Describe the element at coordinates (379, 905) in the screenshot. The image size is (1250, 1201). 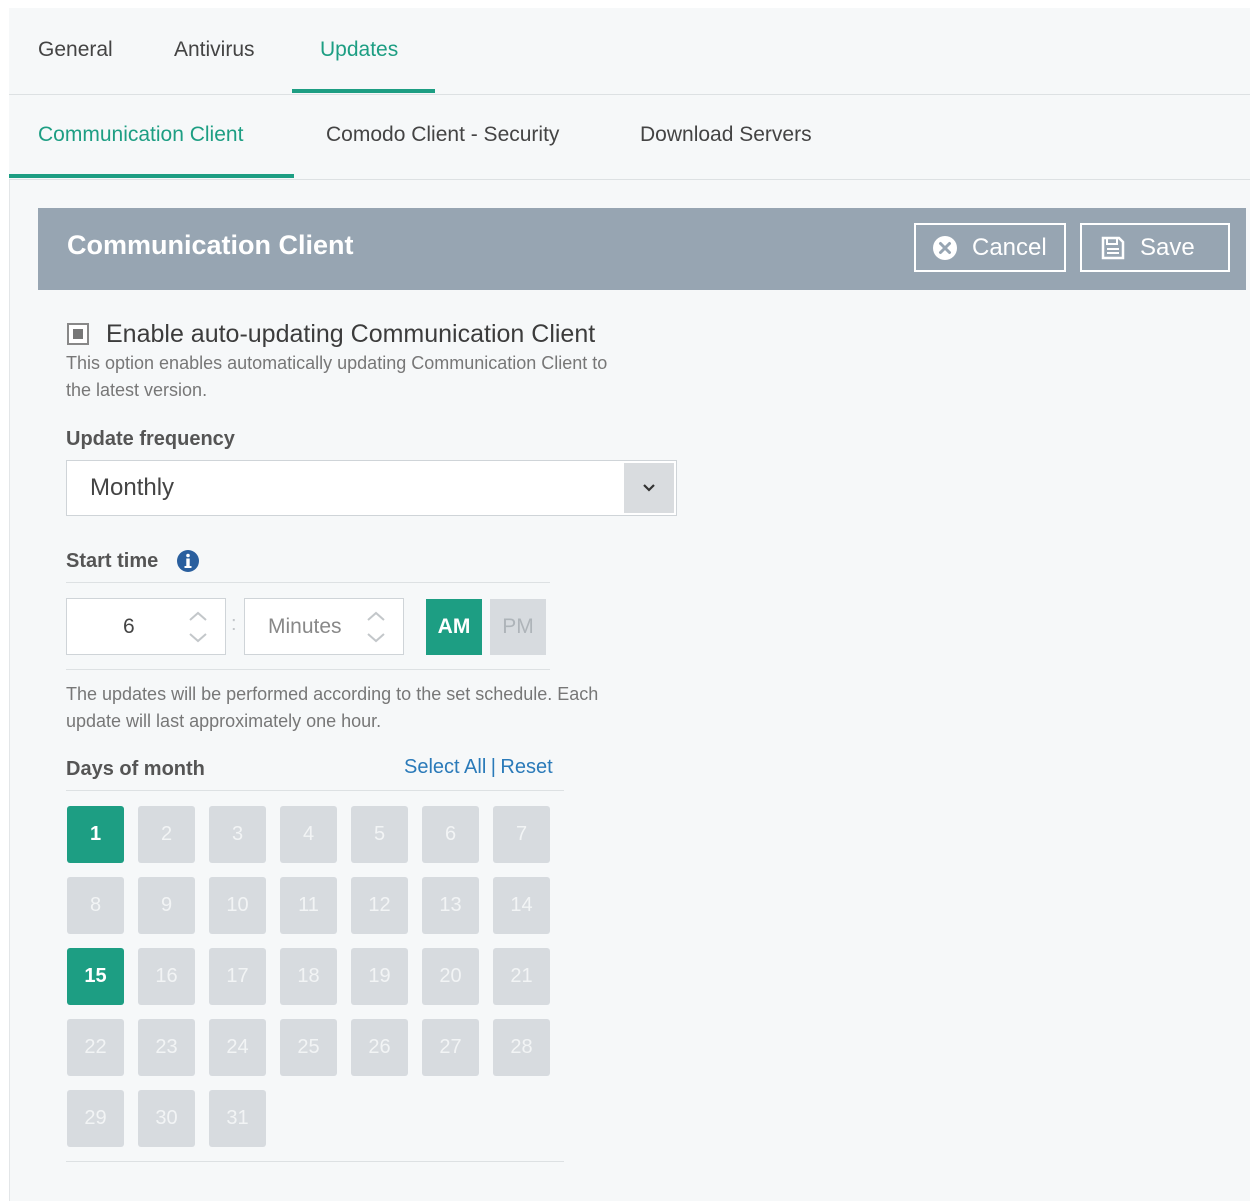
I see `day-12-button: 12` at that location.